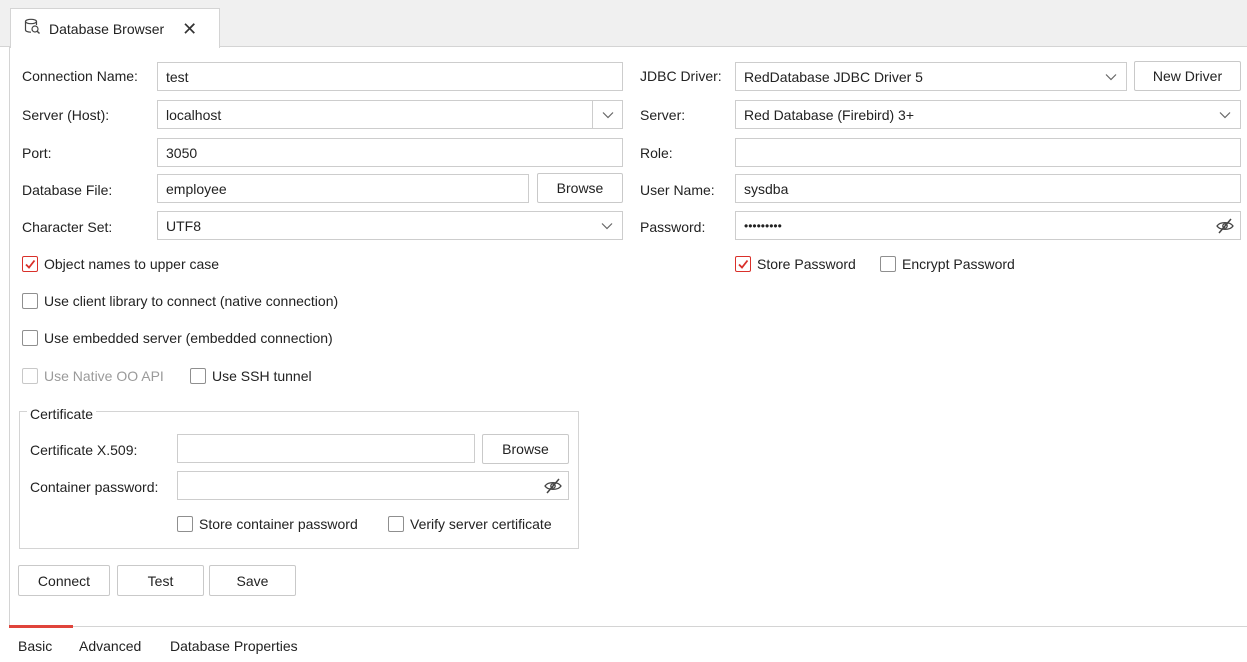  I want to click on certificate-browse-button: Browse, so click(525, 449).